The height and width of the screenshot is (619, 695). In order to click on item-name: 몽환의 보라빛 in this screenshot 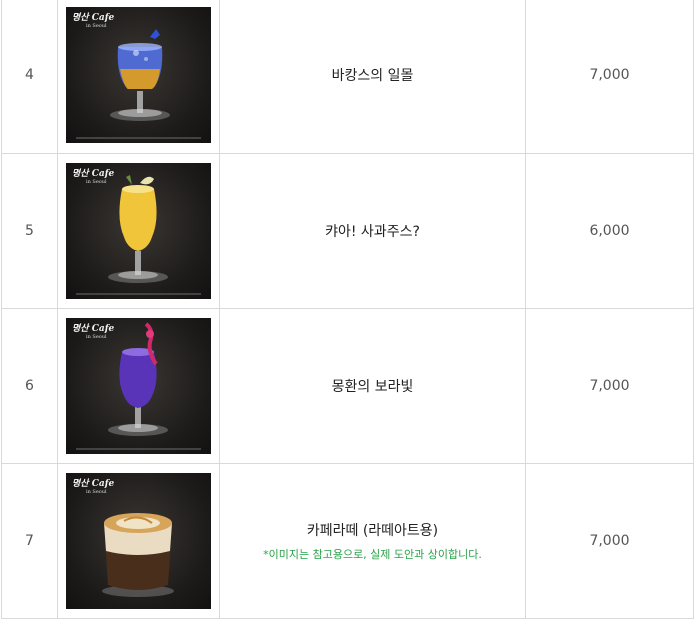, I will do `click(372, 387)`.